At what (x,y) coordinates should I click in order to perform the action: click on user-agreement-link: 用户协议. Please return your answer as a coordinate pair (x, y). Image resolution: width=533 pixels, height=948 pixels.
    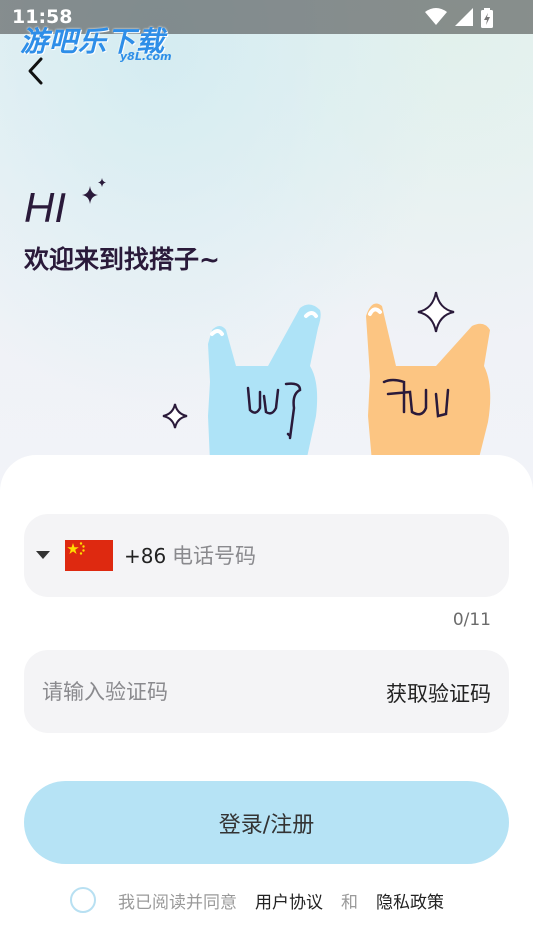
    Looking at the image, I should click on (289, 900).